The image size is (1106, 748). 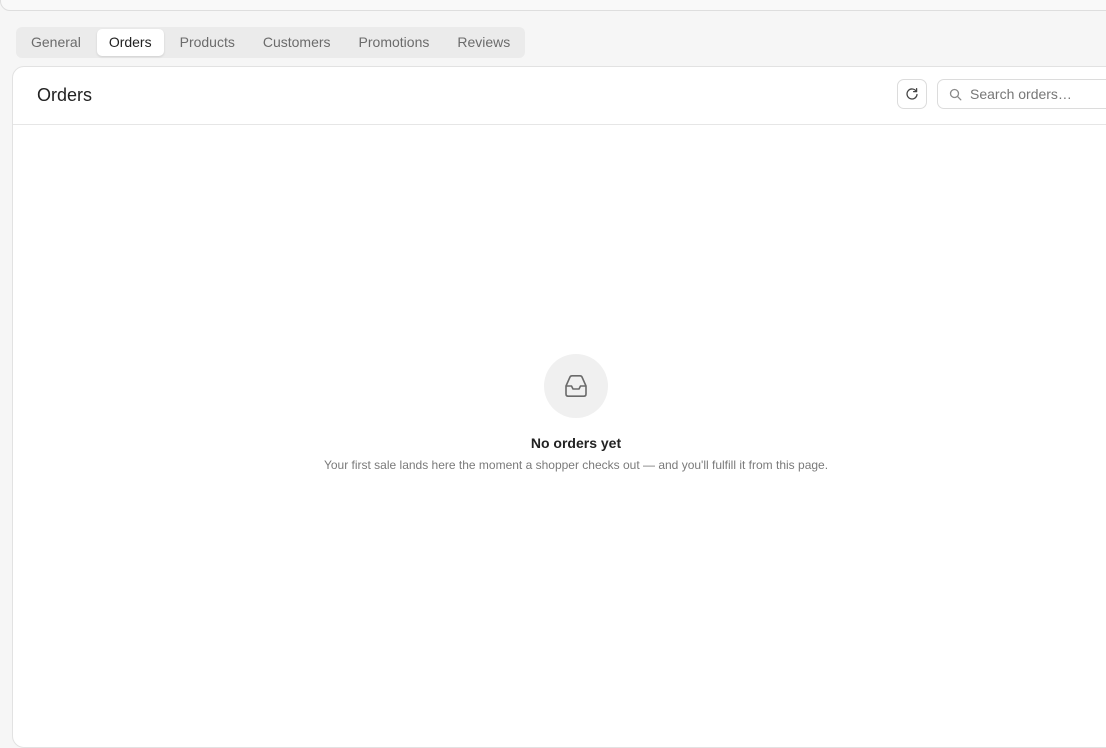 What do you see at coordinates (1038, 94) in the screenshot?
I see `search-input` at bounding box center [1038, 94].